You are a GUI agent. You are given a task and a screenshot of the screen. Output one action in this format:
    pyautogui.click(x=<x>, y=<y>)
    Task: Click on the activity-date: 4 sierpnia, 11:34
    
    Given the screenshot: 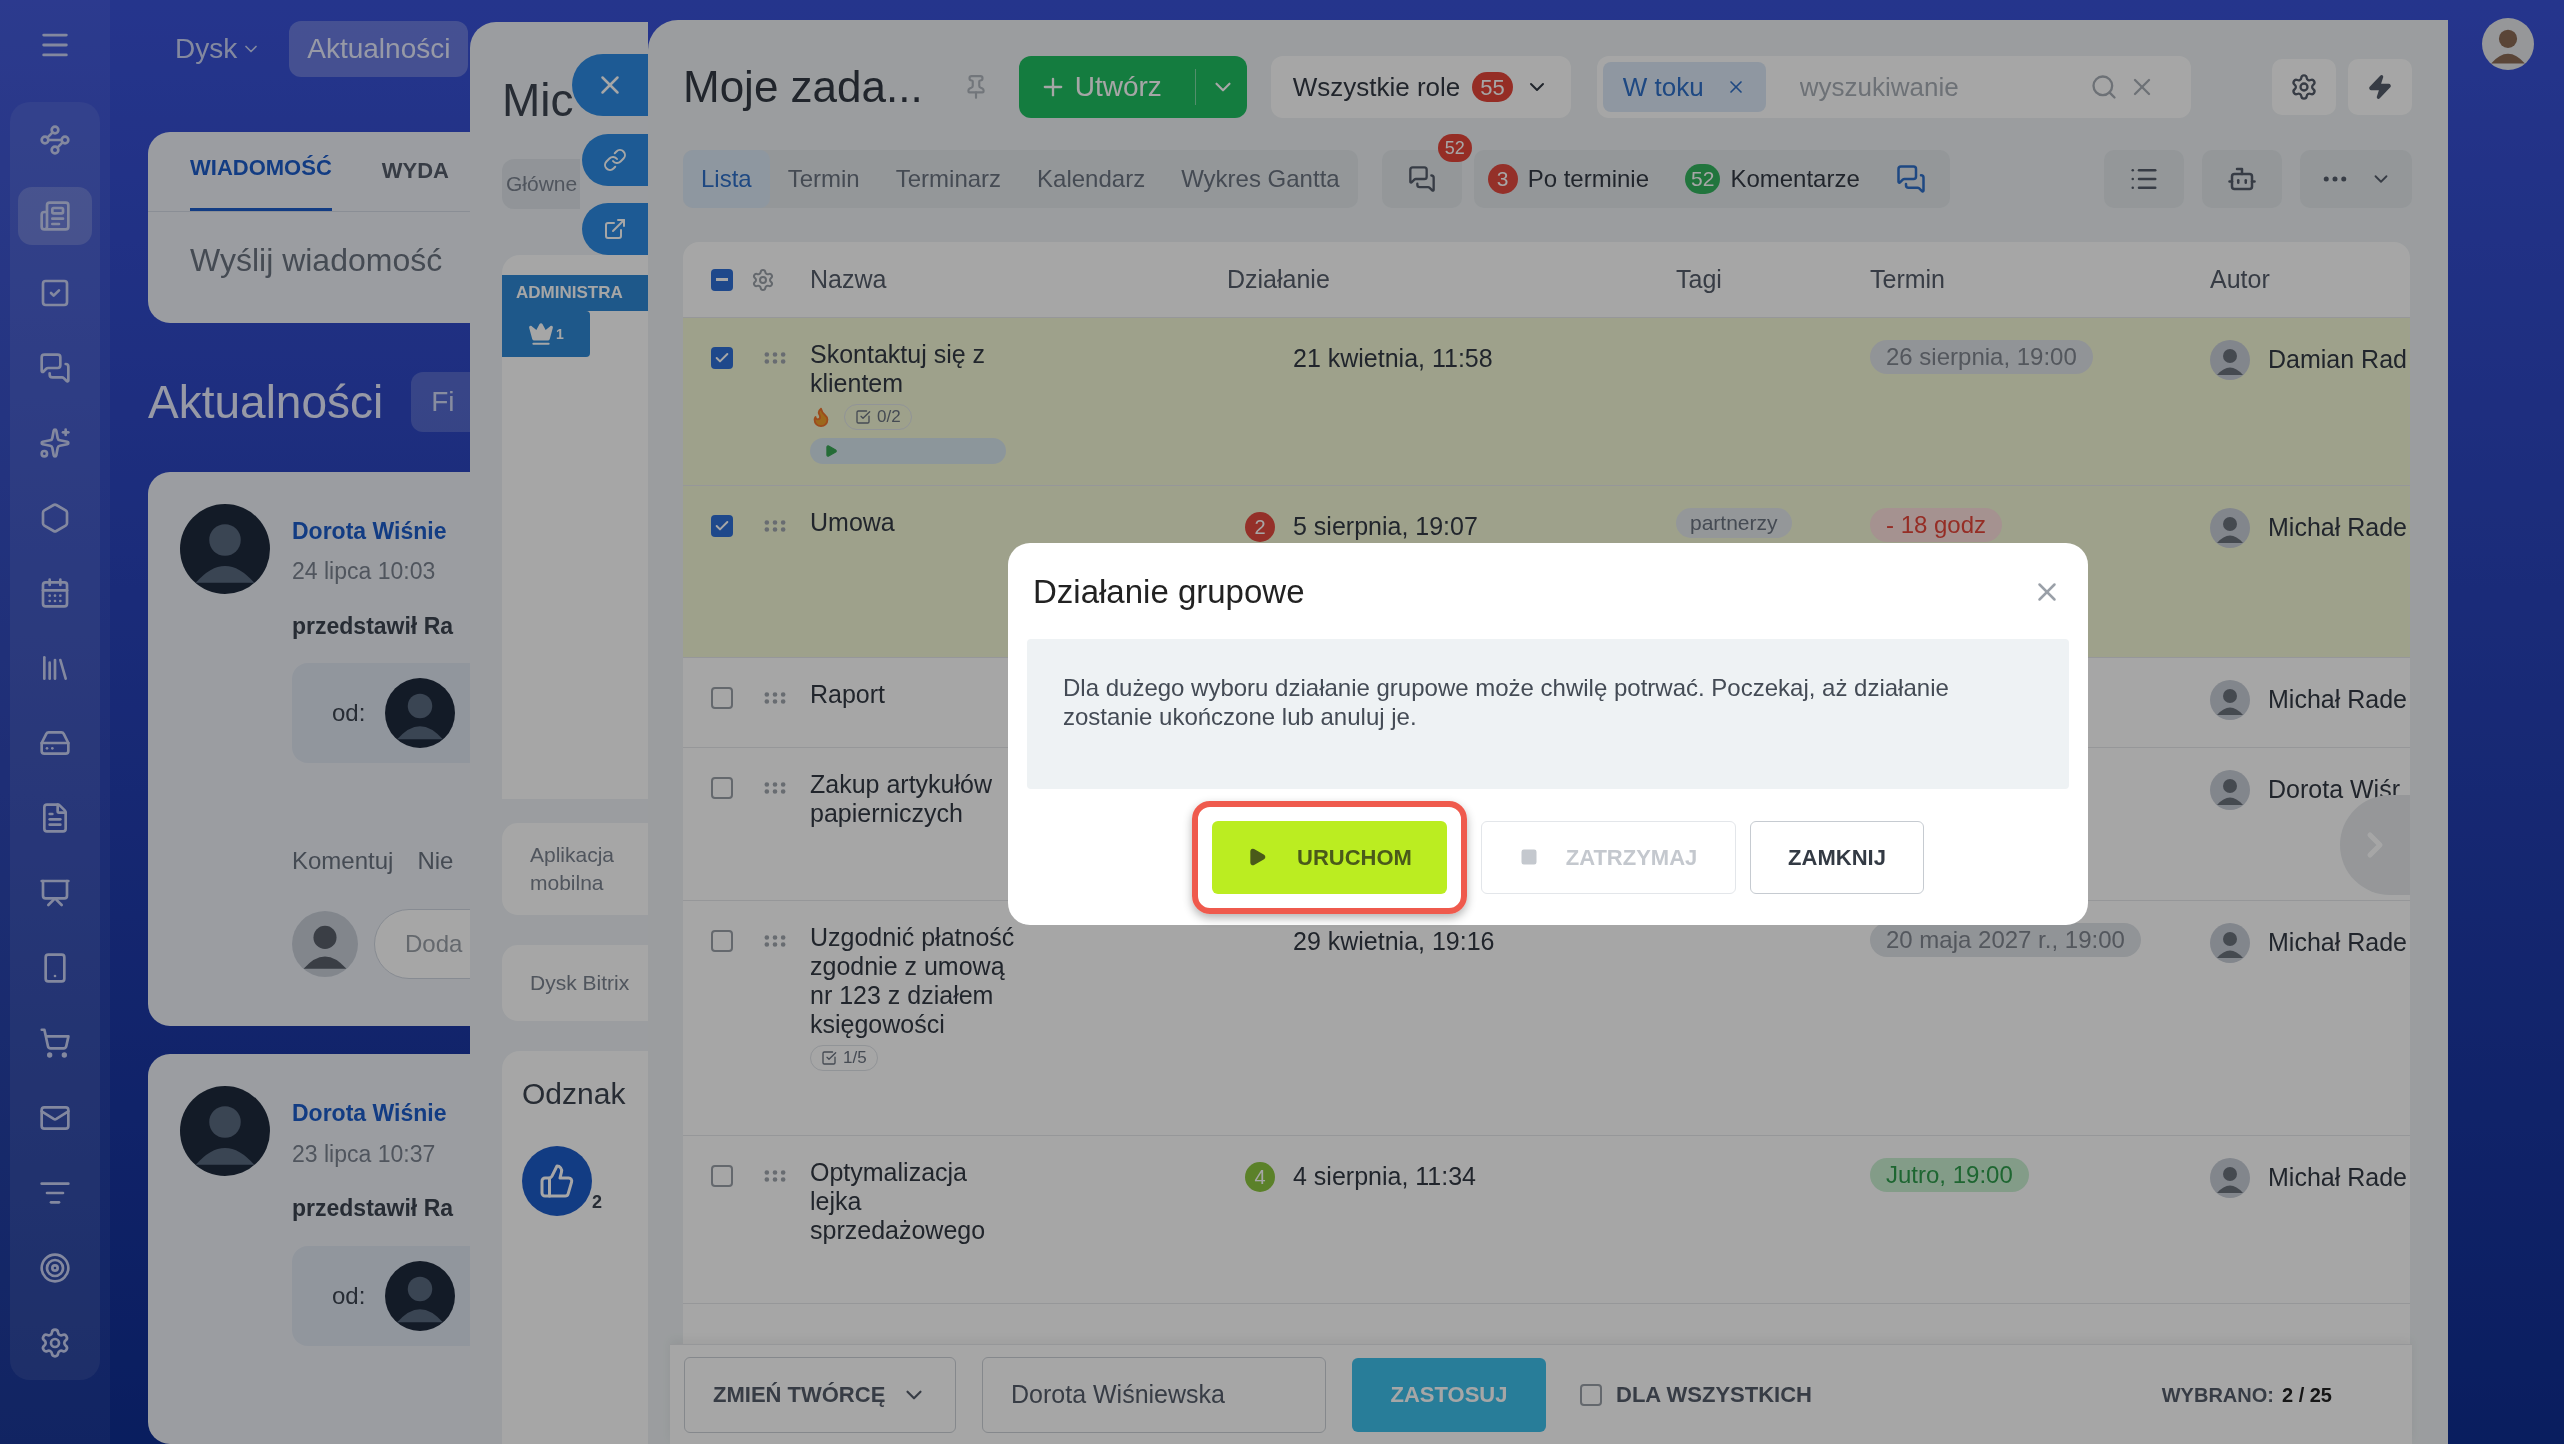 What is the action you would take?
    pyautogui.click(x=1384, y=1176)
    